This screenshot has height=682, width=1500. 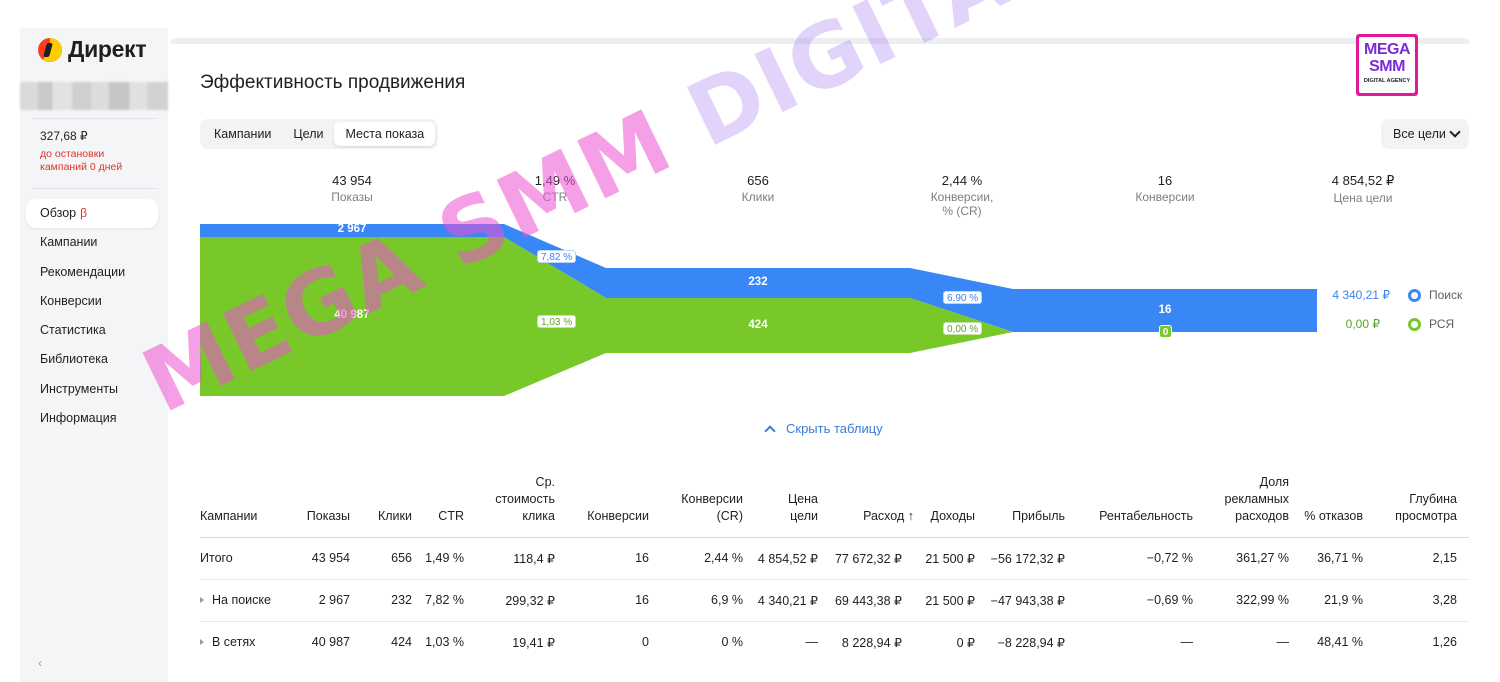 What do you see at coordinates (1244, 499) in the screenshot?
I see `col-ad-spend-share: Доля рекламных расходов` at bounding box center [1244, 499].